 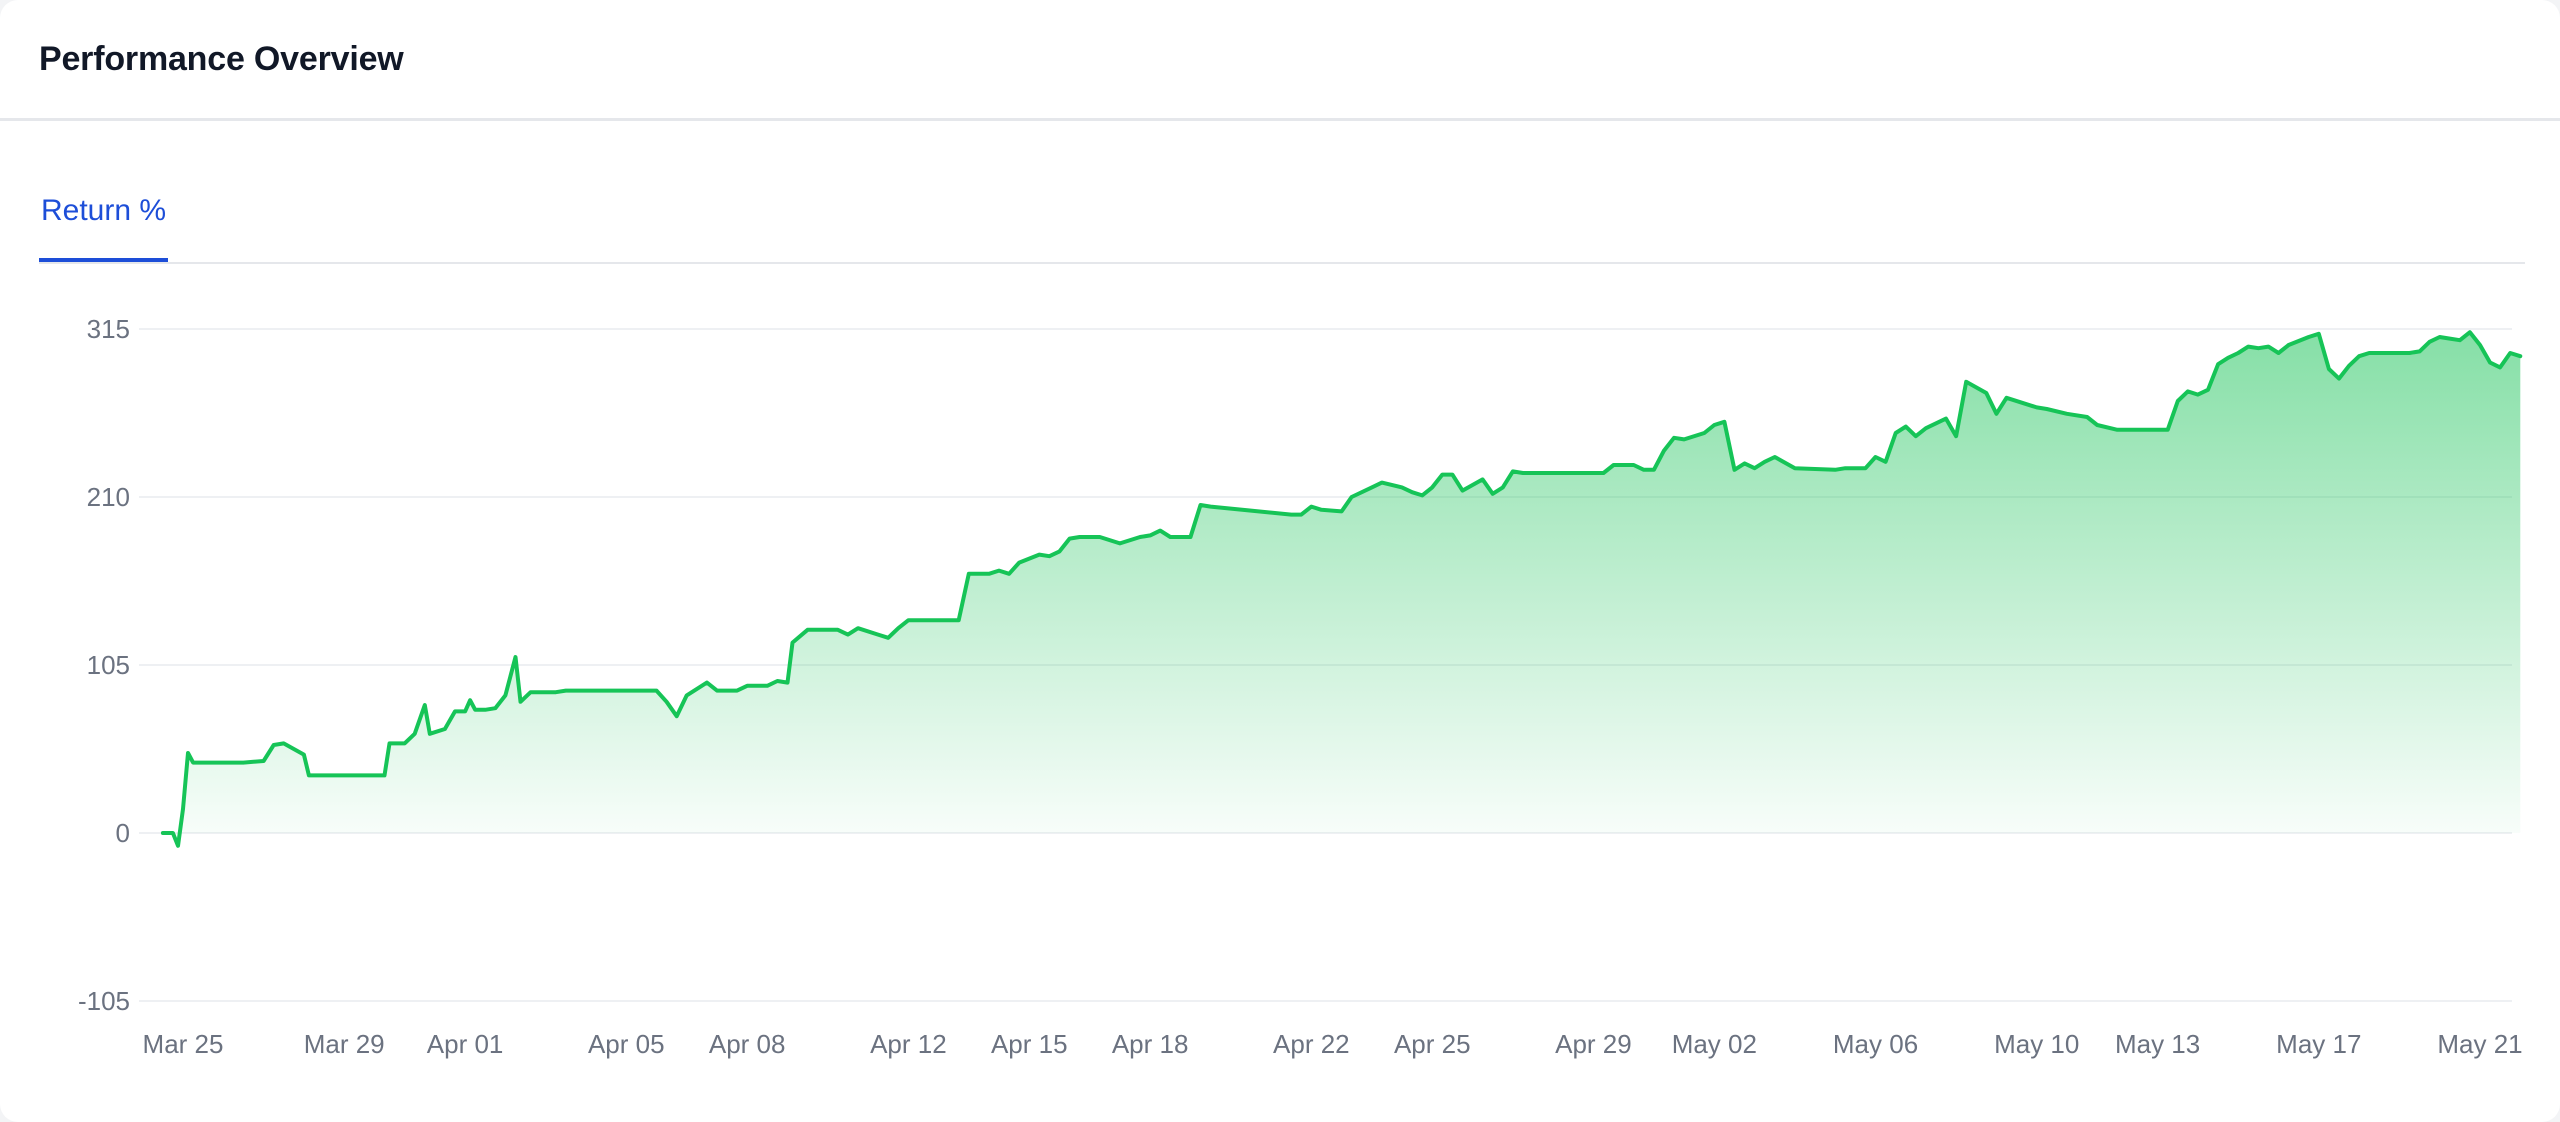 What do you see at coordinates (104, 1001) in the screenshot?
I see `y-tick-label: -105` at bounding box center [104, 1001].